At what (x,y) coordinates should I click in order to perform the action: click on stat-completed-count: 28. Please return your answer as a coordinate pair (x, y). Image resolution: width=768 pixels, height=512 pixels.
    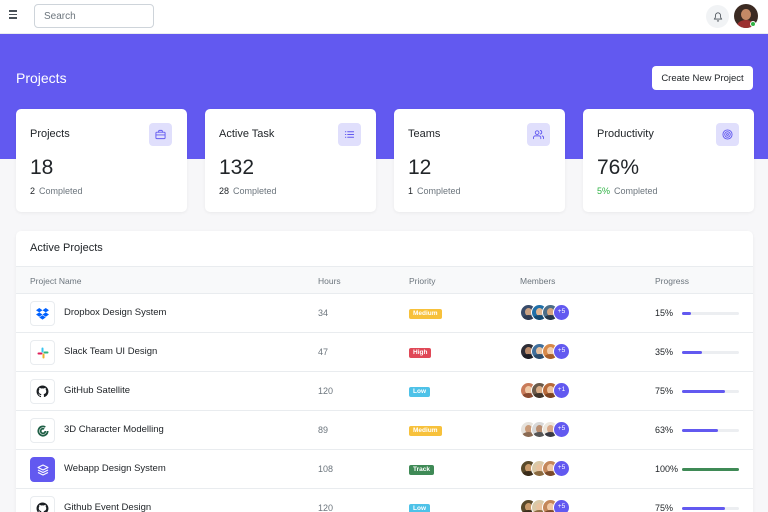
    Looking at the image, I should click on (224, 191).